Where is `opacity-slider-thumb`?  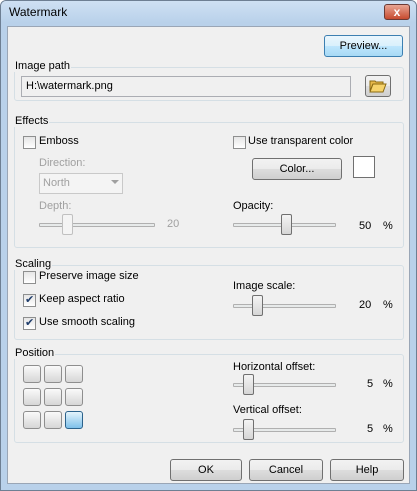 opacity-slider-thumb is located at coordinates (286, 224).